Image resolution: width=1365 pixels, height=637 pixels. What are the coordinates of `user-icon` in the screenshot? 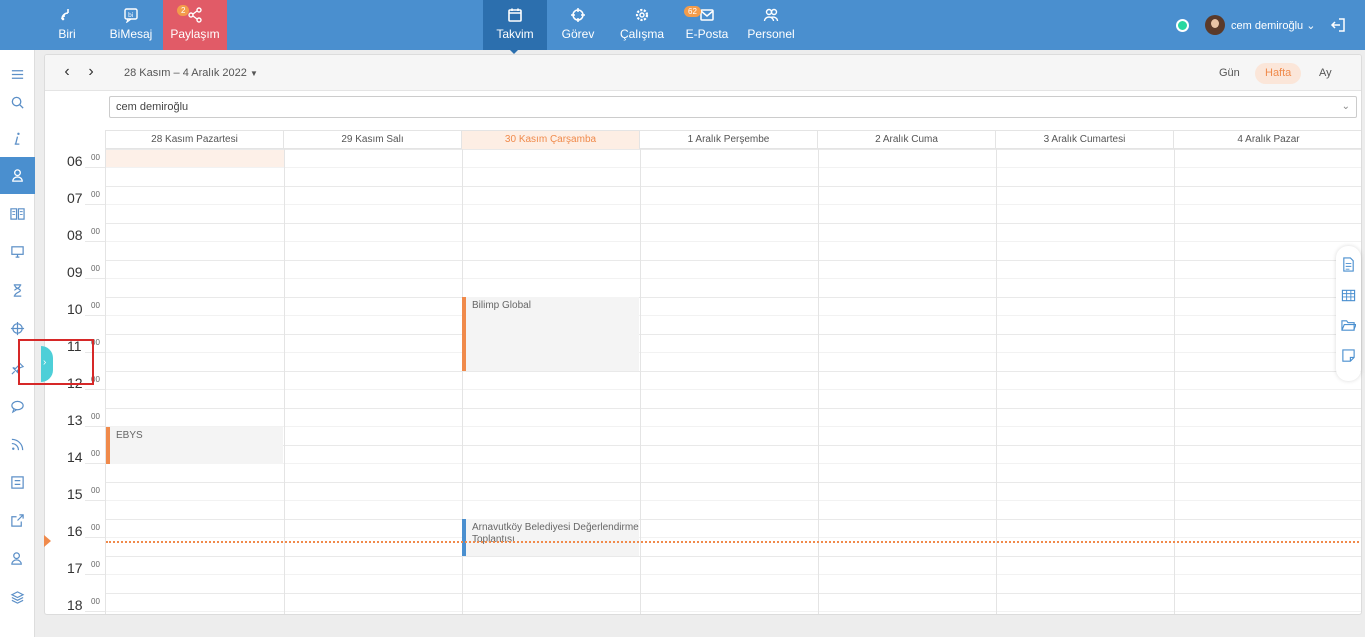 It's located at (17, 175).